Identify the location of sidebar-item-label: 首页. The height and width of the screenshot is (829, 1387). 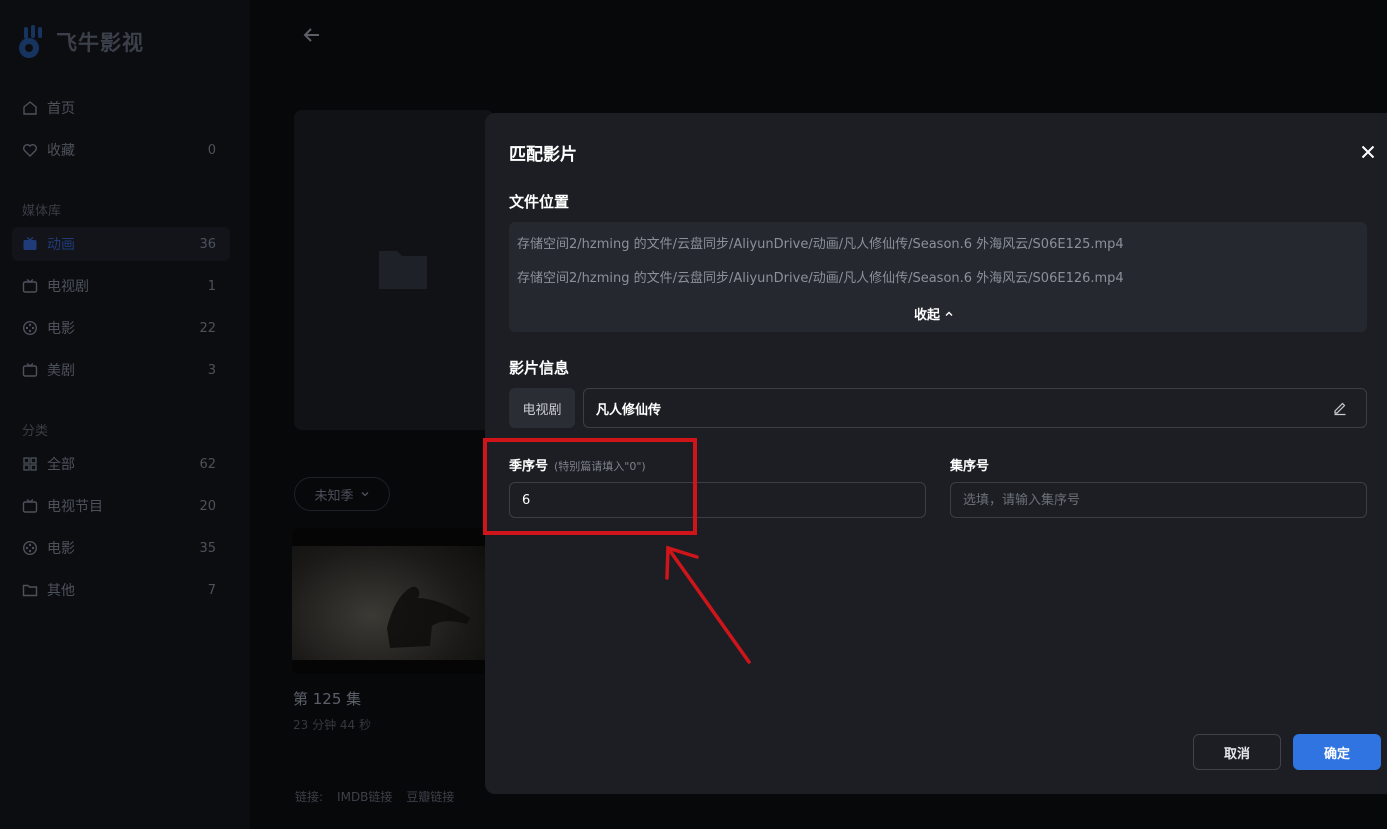
(61, 109).